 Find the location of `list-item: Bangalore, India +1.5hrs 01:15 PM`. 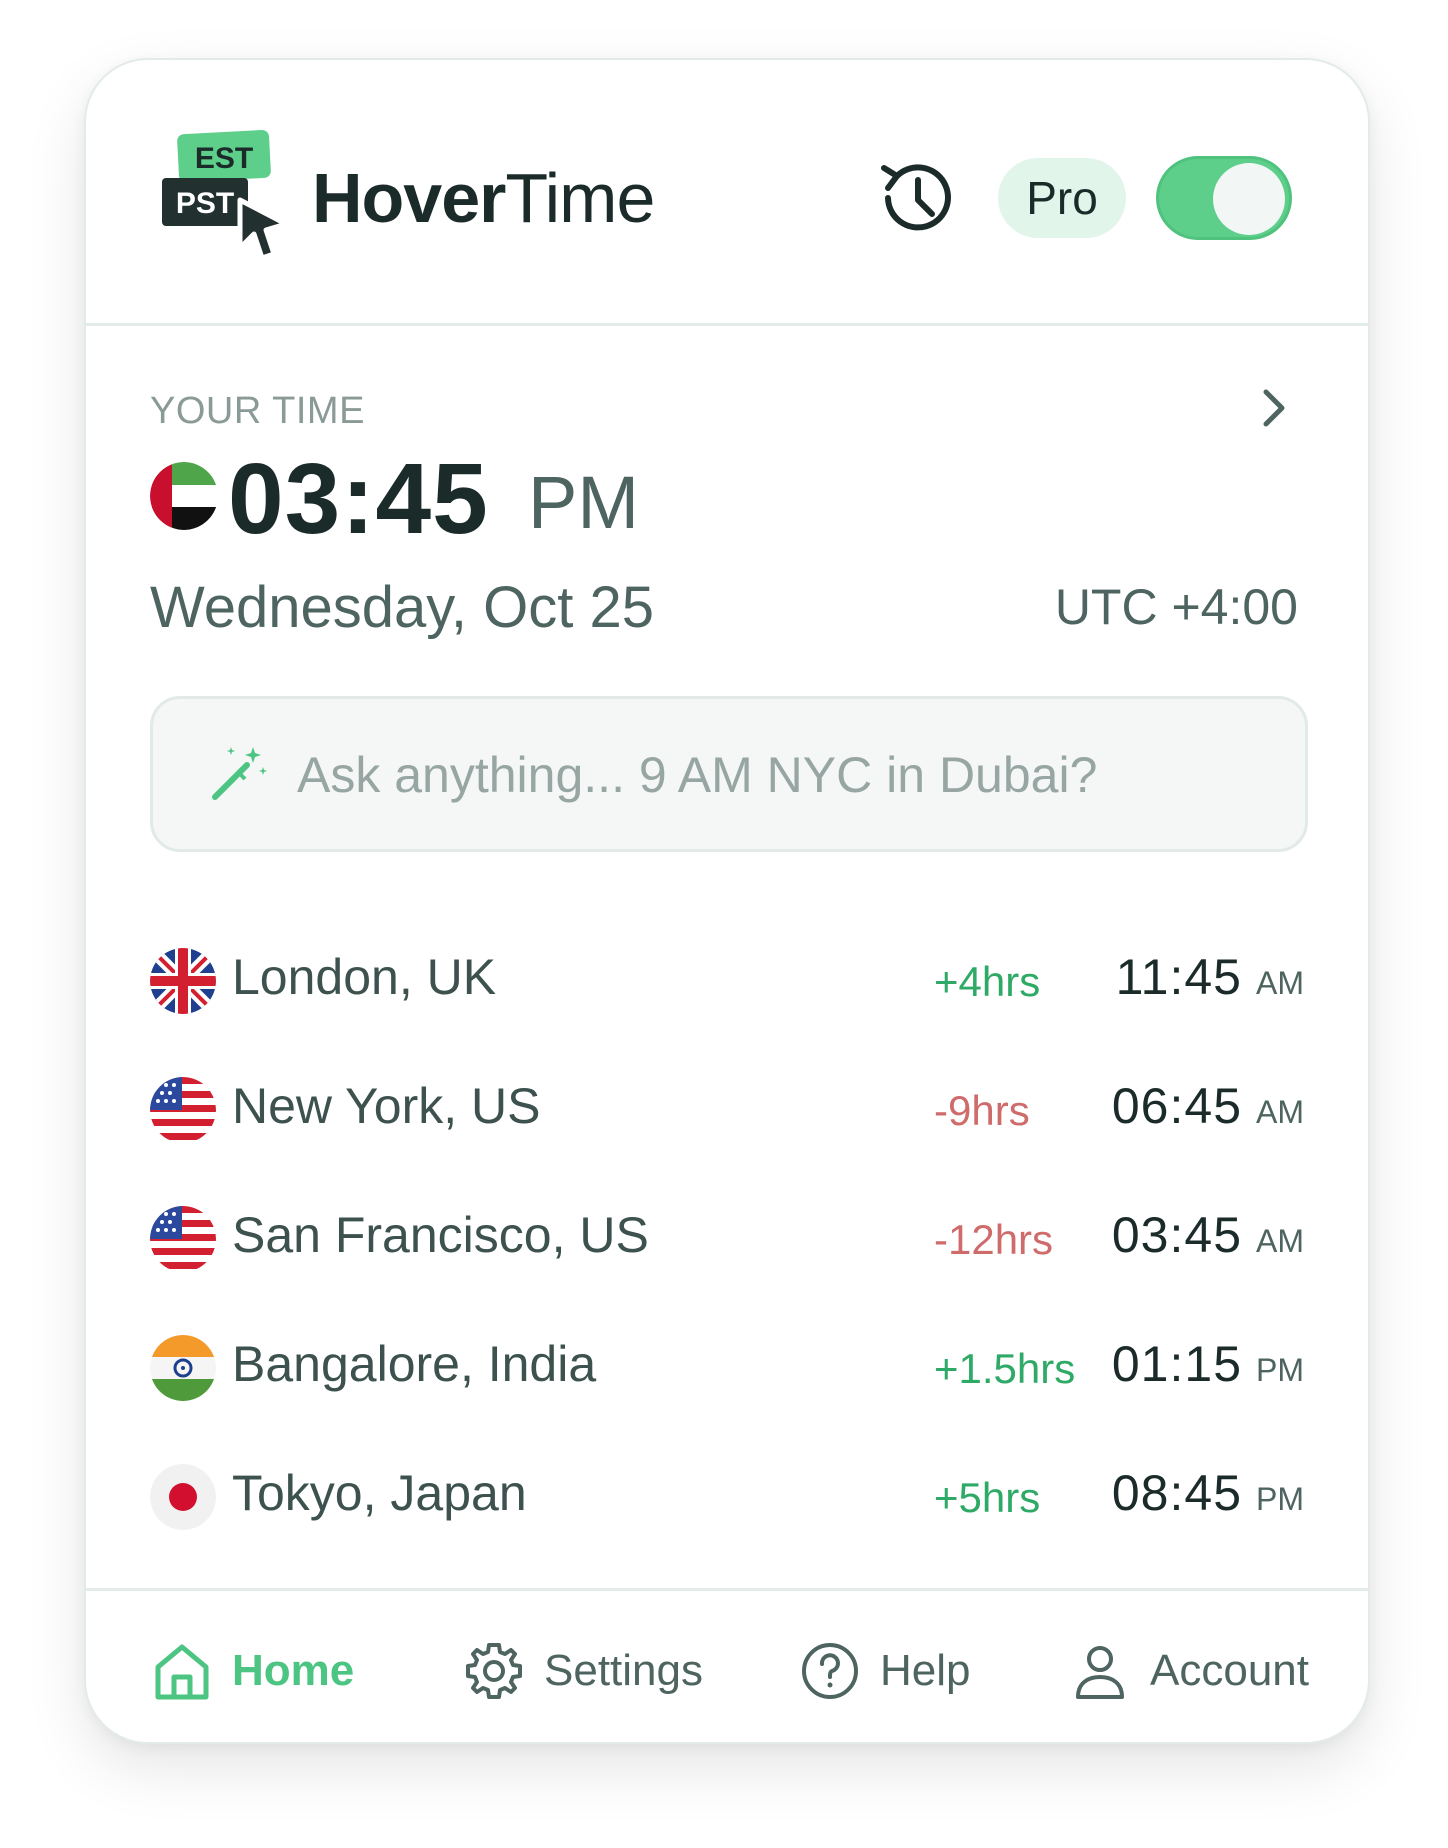

list-item: Bangalore, India +1.5hrs 01:15 PM is located at coordinates (727, 1371).